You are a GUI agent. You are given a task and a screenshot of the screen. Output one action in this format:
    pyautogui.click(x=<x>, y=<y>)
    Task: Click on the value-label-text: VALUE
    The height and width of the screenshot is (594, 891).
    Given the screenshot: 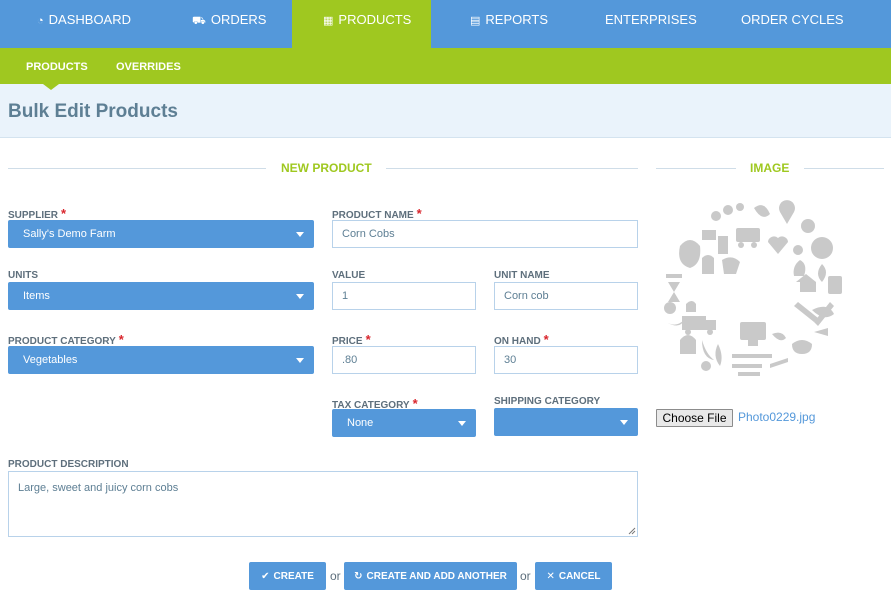 What is the action you would take?
    pyautogui.click(x=349, y=275)
    